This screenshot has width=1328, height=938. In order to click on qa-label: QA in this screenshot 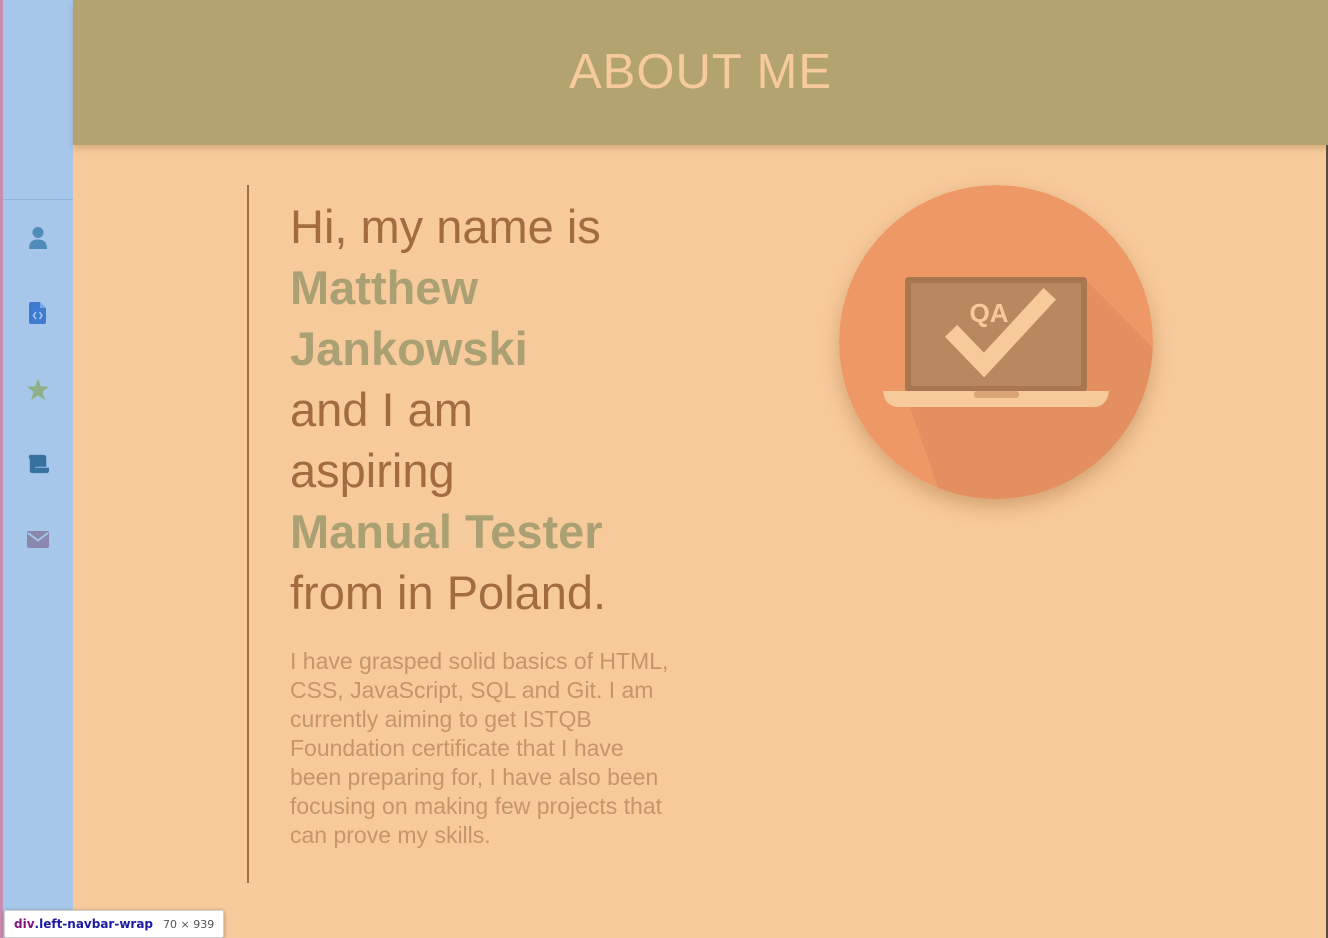, I will do `click(989, 313)`.